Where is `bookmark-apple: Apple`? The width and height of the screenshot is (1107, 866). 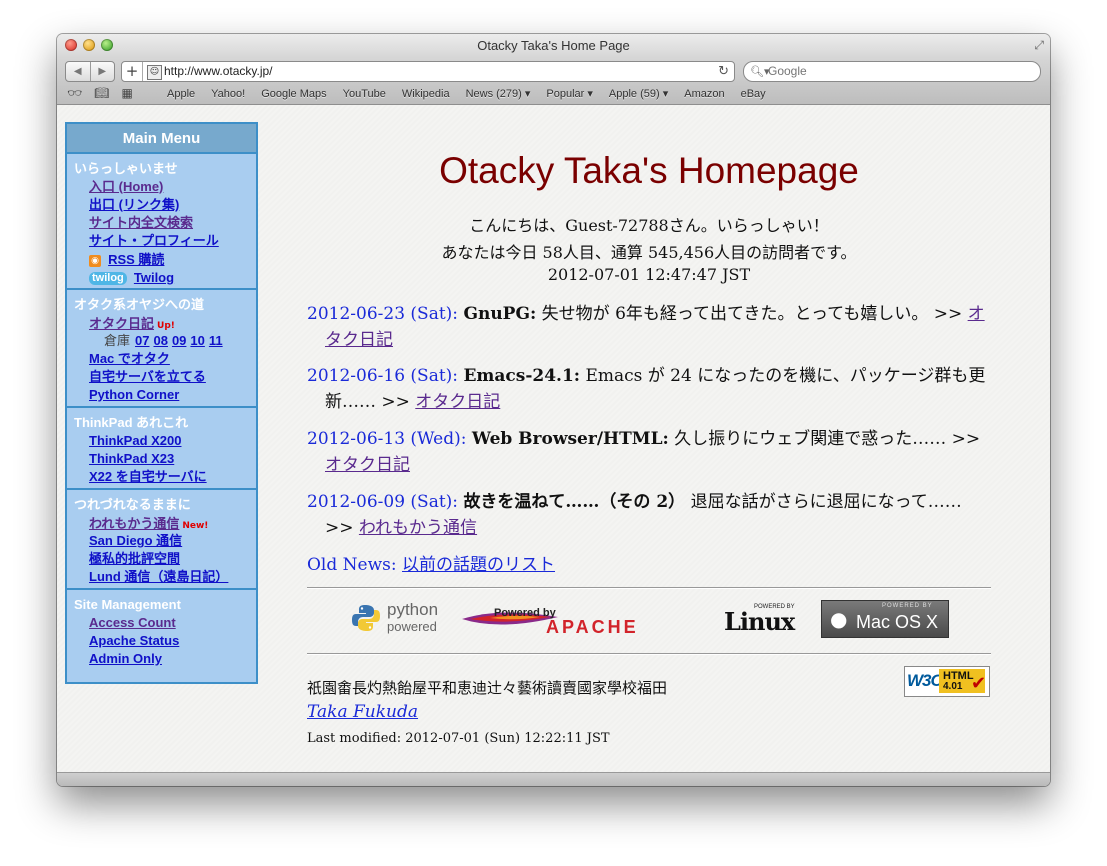 bookmark-apple: Apple is located at coordinates (181, 94).